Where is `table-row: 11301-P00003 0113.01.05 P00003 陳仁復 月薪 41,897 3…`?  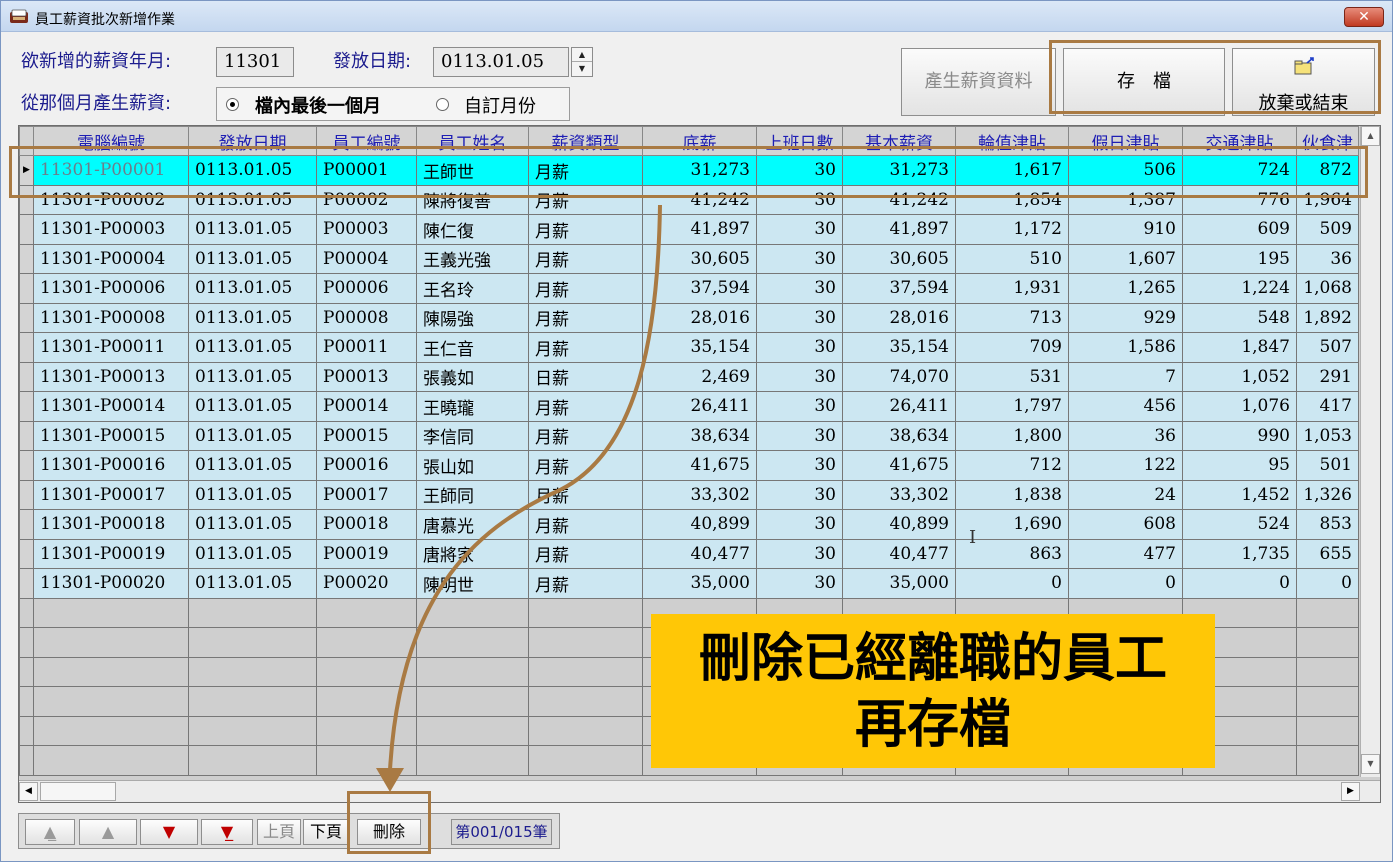
table-row: 11301-P00003 0113.01.05 P00003 陳仁復 月薪 41,897 3… is located at coordinates (689, 229).